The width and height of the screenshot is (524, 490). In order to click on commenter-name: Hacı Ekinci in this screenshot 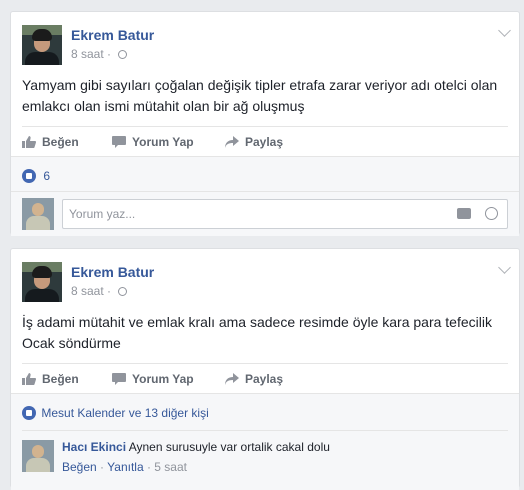, I will do `click(94, 447)`.